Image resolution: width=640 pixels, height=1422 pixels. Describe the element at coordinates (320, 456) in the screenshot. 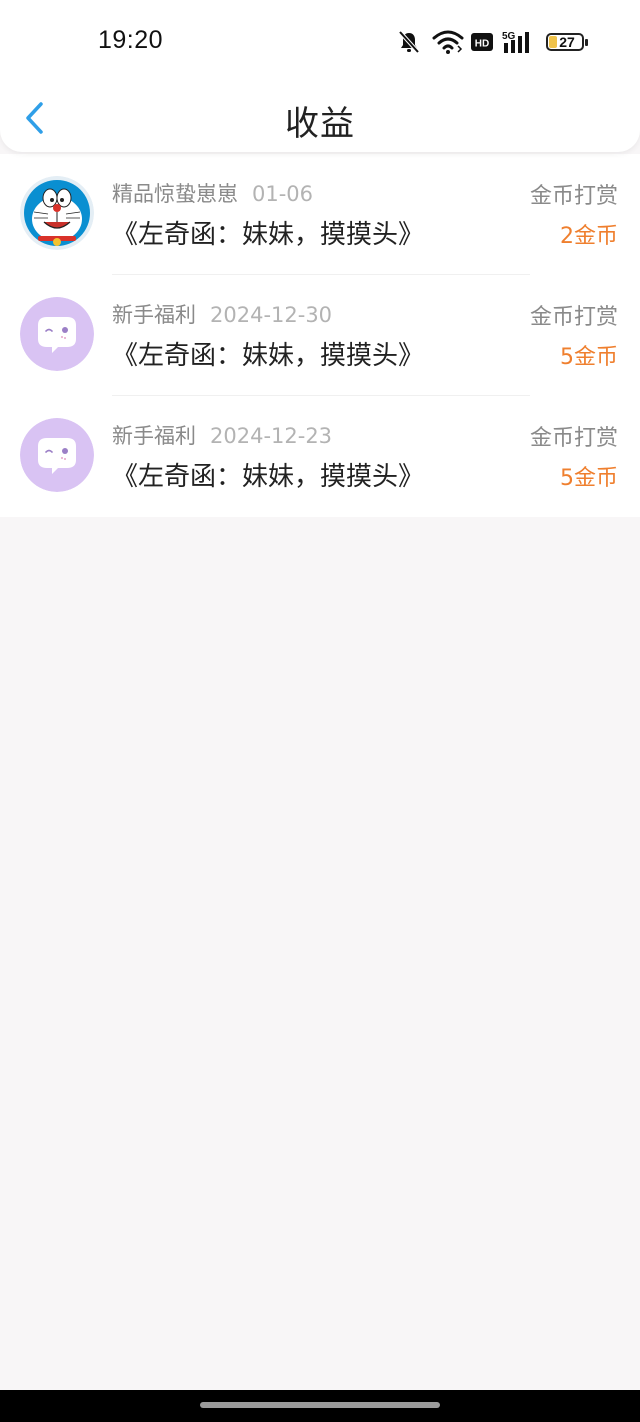

I see `list-item: 新手福利 2024-12-23 《左奇函：妹妹，摸摸头》 金币打赏 5金币` at that location.